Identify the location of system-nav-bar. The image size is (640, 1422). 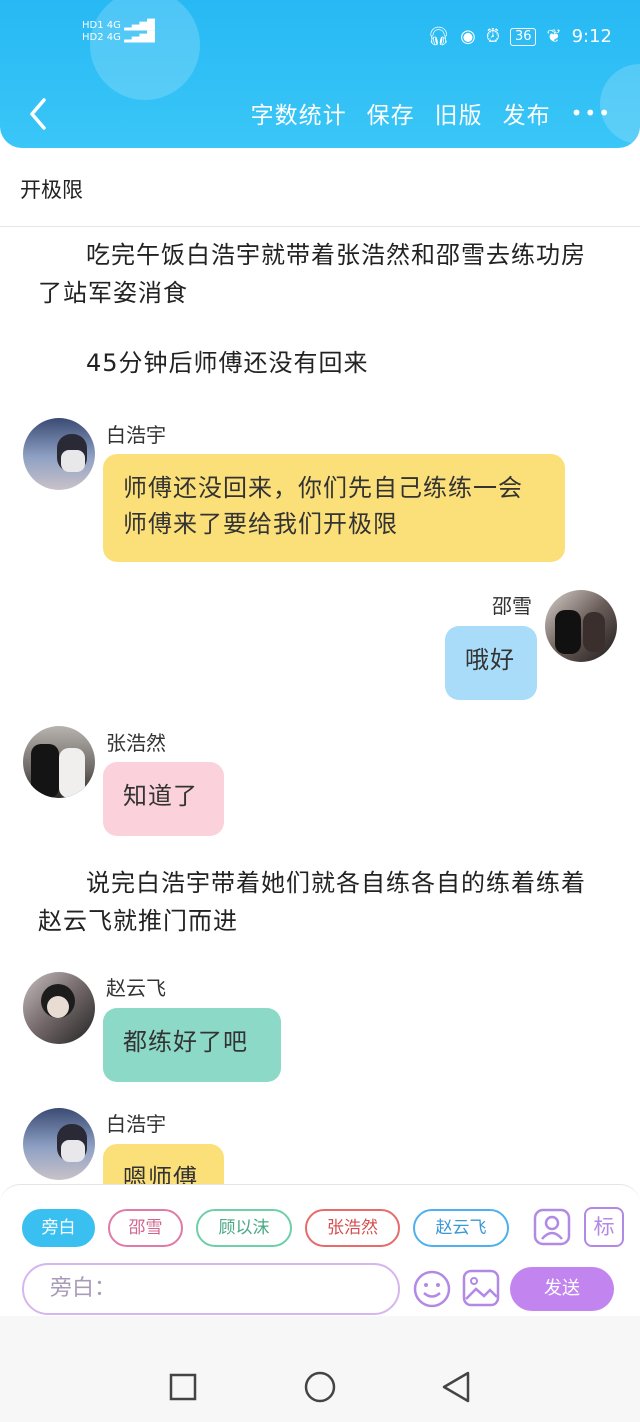
(320, 1369).